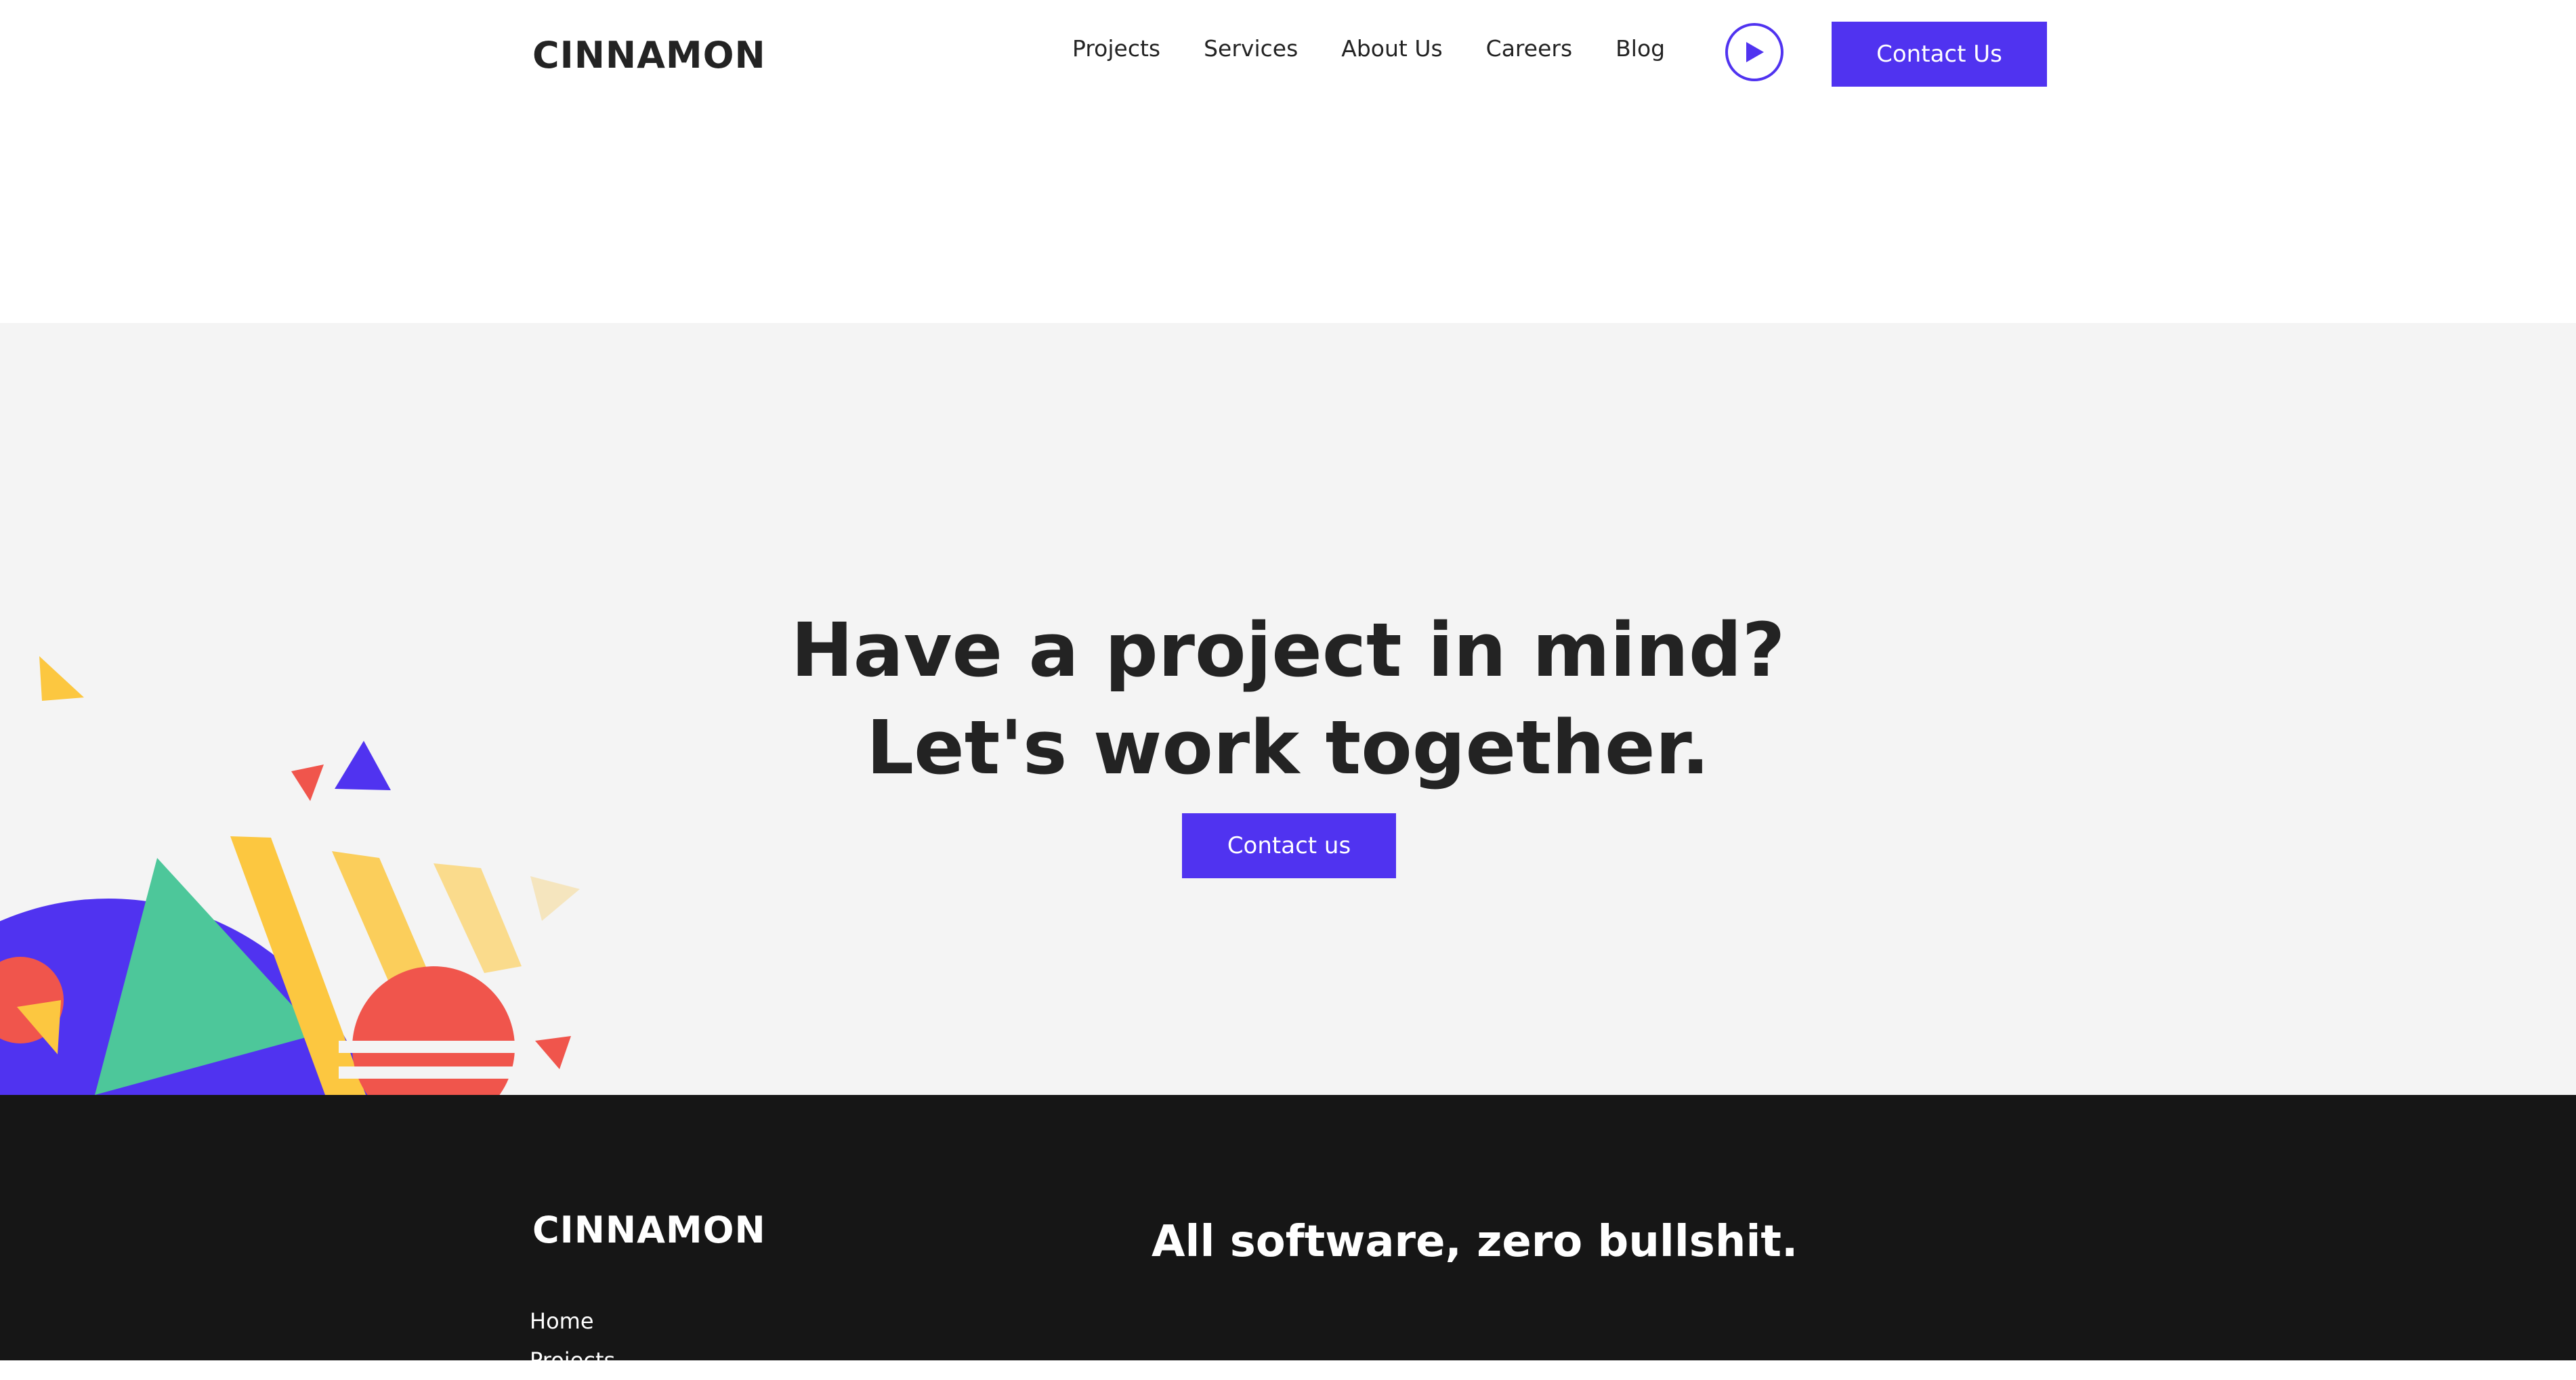 This screenshot has height=1380, width=2576. What do you see at coordinates (555, 898) in the screenshot?
I see `pale-triangle-shape` at bounding box center [555, 898].